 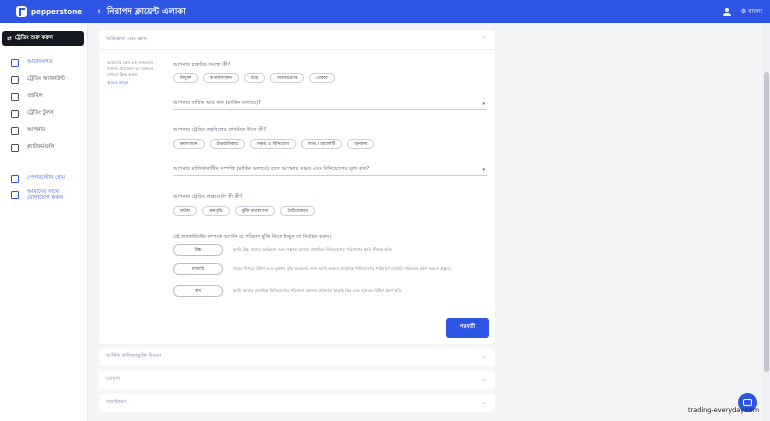 What do you see at coordinates (297, 357) in the screenshot?
I see `accordion-financial-details: আর্থিক তালিকাভুক্তি বিবরণ ⌄` at bounding box center [297, 357].